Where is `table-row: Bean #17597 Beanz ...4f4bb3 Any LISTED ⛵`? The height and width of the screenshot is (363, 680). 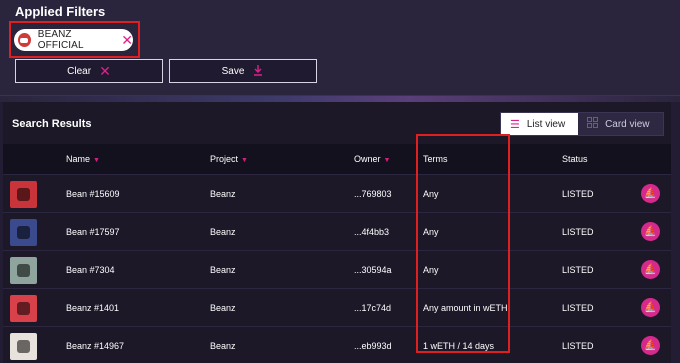 table-row: Bean #17597 Beanz ...4f4bb3 Any LISTED ⛵ is located at coordinates (337, 231).